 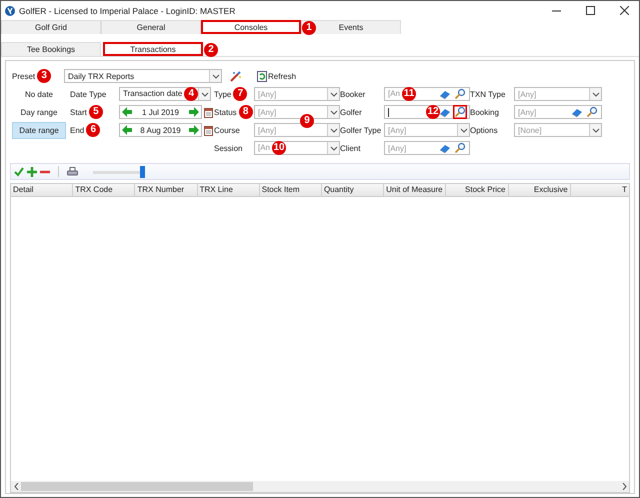 What do you see at coordinates (599, 190) in the screenshot?
I see `column-header: T` at bounding box center [599, 190].